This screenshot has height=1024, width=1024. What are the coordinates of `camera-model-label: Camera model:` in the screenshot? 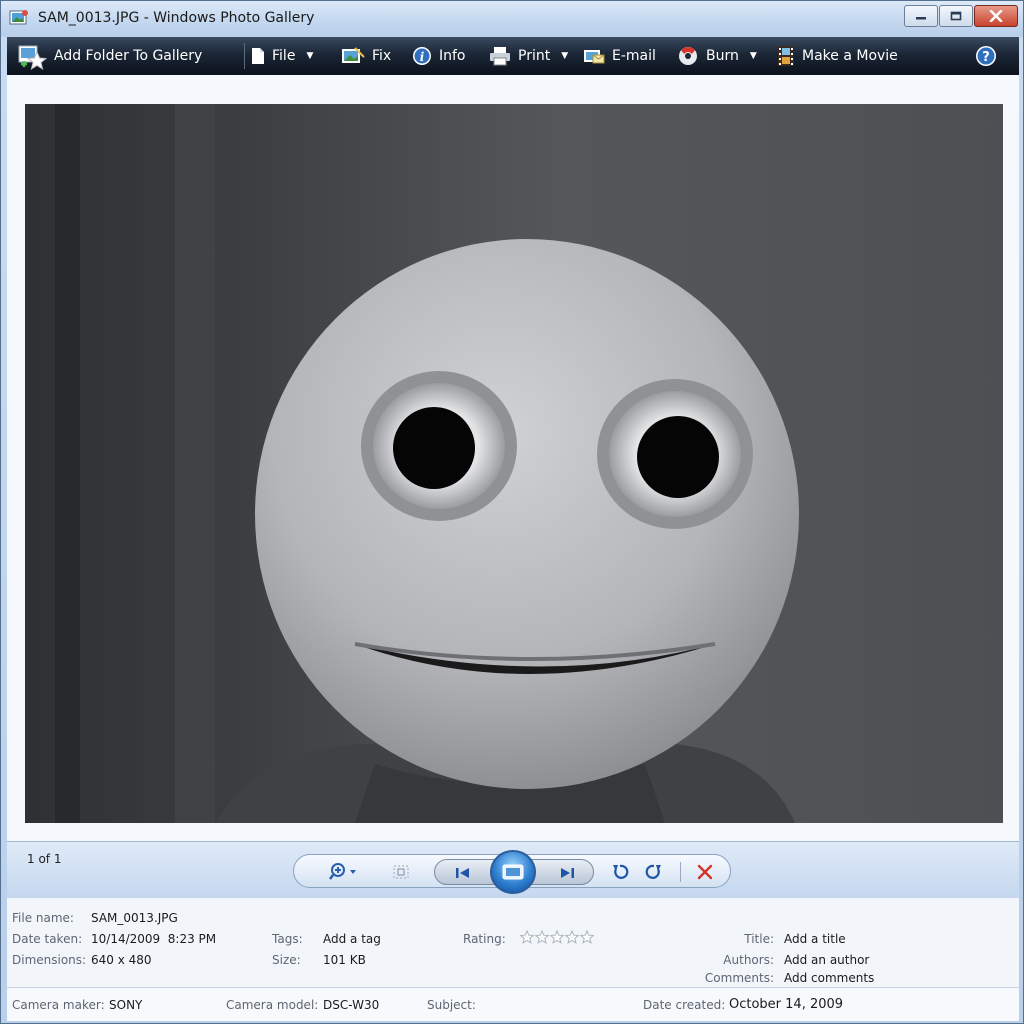 It's located at (272, 1005).